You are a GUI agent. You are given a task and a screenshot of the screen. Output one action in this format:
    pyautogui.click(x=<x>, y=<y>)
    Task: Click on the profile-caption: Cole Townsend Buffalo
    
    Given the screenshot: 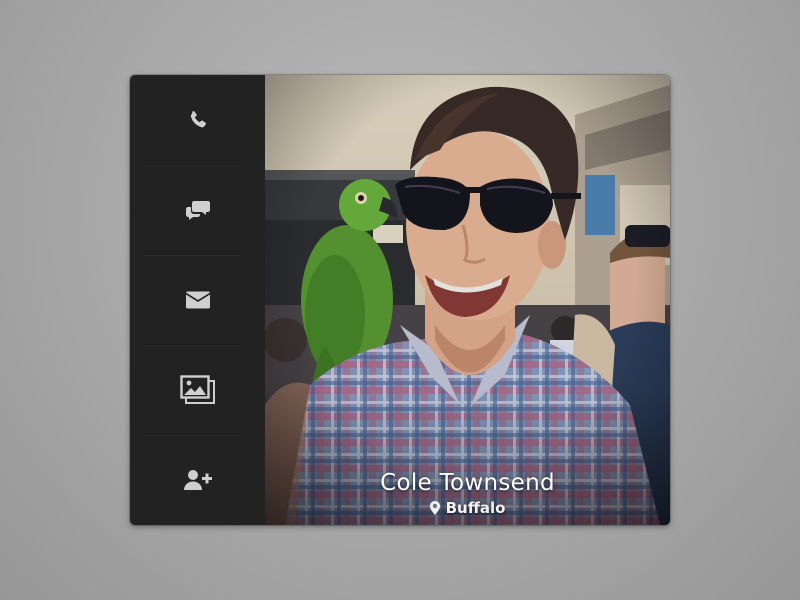 What is the action you would take?
    pyautogui.click(x=467, y=494)
    